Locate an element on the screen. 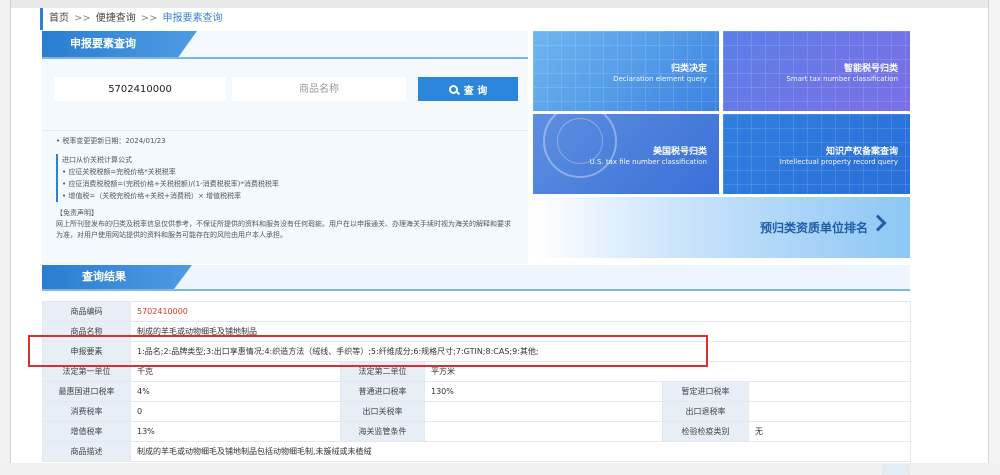 This screenshot has width=1000, height=475. panel-title: 申报要素查询 is located at coordinates (119, 44).